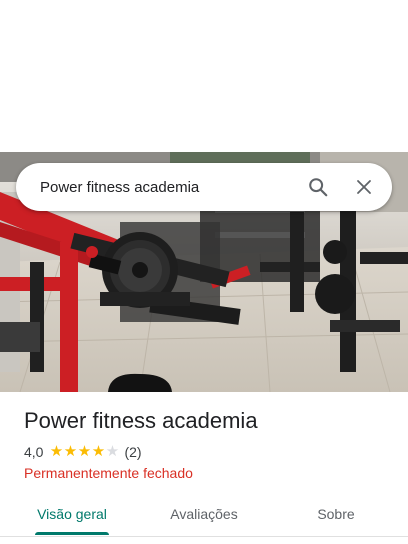 This screenshot has height=544, width=408. What do you see at coordinates (34, 452) in the screenshot?
I see `rating-value: 4,0` at bounding box center [34, 452].